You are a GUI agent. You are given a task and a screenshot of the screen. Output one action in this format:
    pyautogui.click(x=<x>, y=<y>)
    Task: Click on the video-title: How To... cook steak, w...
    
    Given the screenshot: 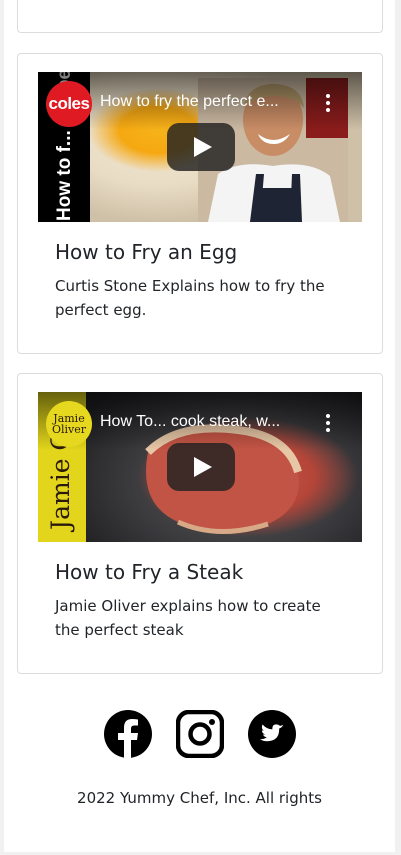 What is the action you would take?
    pyautogui.click(x=211, y=422)
    